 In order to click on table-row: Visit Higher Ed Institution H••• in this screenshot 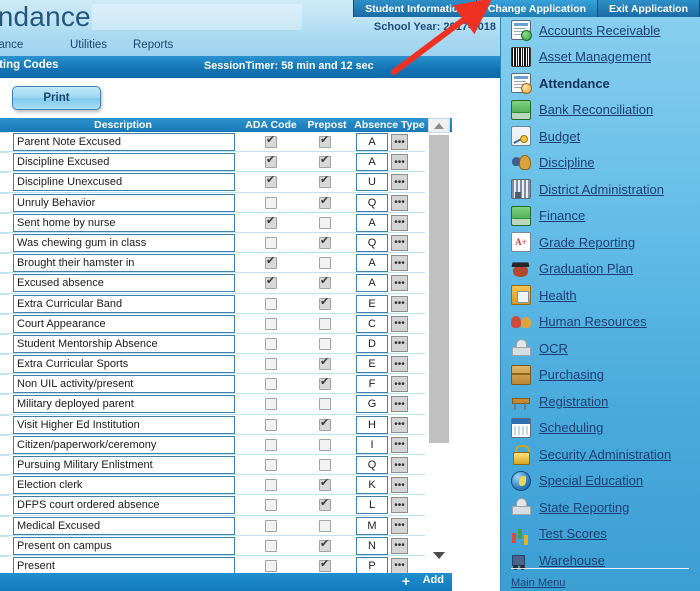, I will do `click(212, 424)`.